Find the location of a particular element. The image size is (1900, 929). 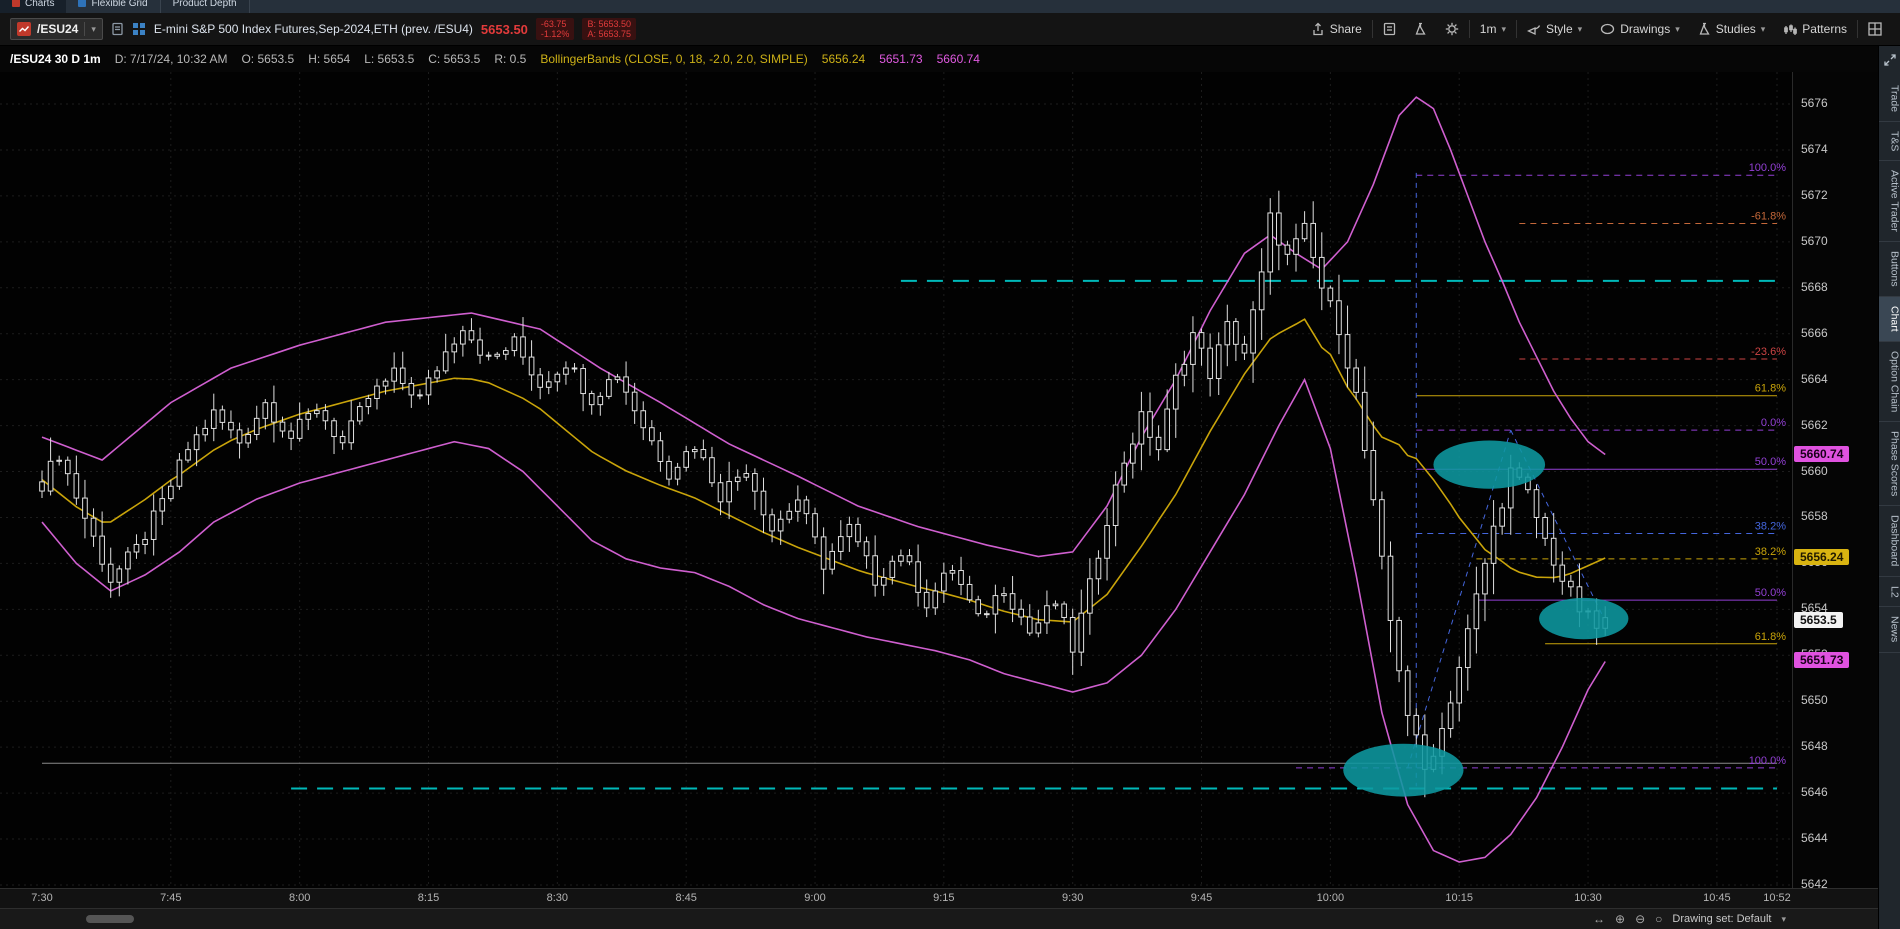

tab-product-depth: Product Depth is located at coordinates (204, 6).